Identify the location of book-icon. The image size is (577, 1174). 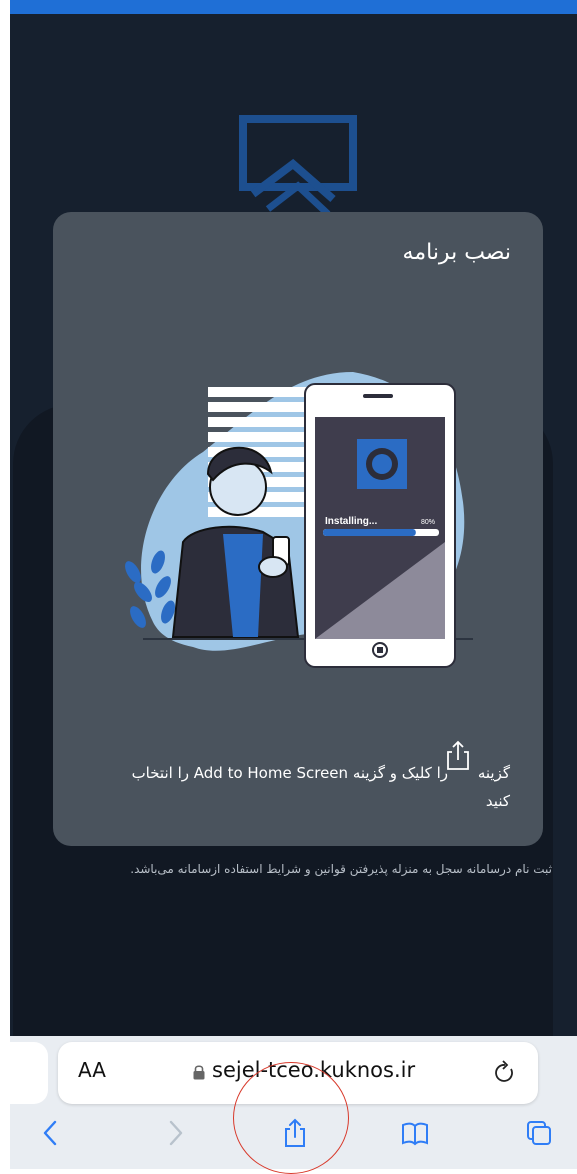
(415, 1133).